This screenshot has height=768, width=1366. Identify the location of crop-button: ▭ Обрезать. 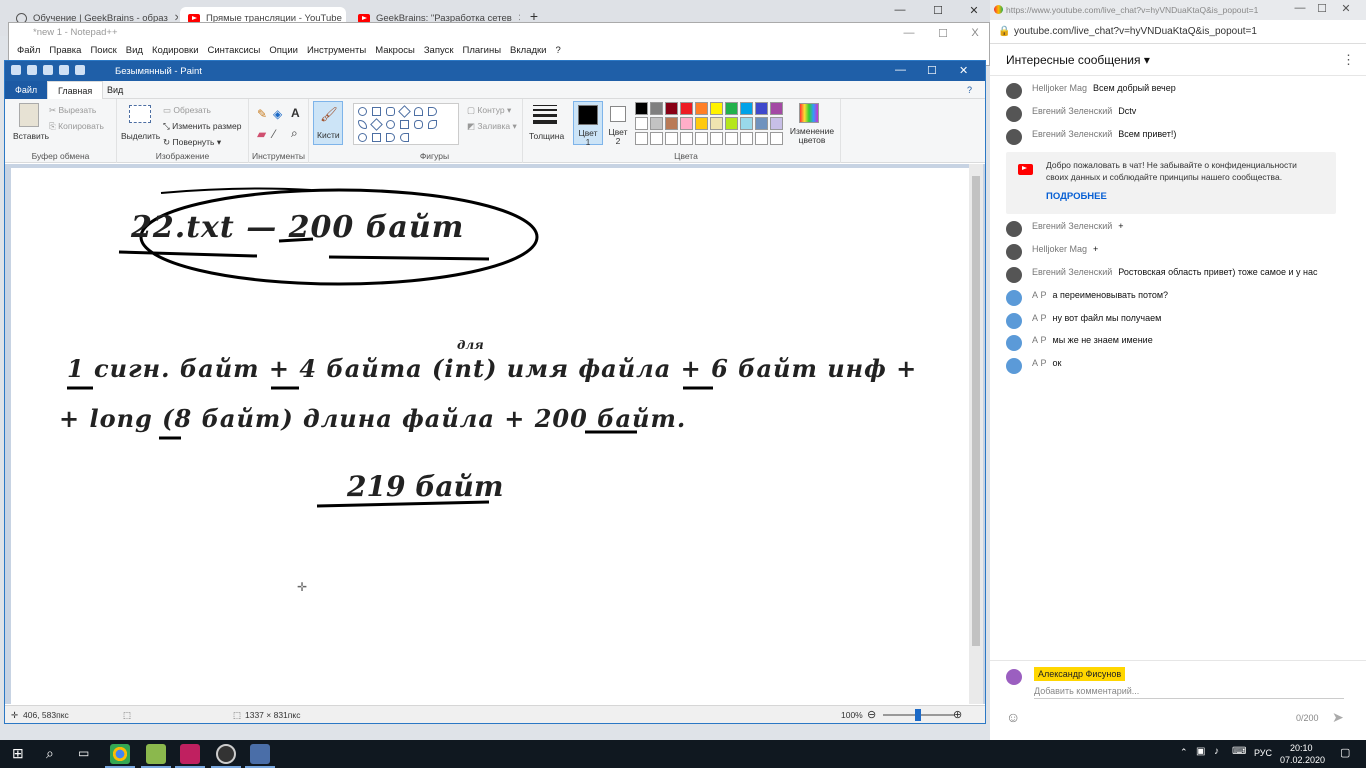
(187, 110).